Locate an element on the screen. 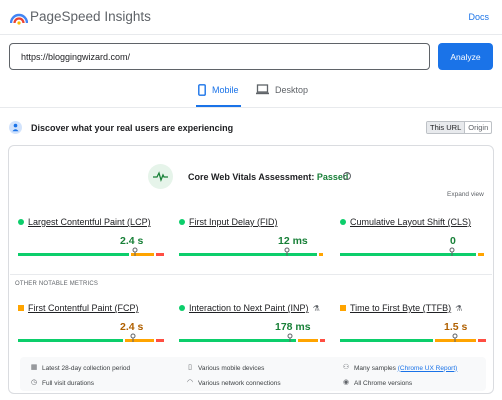 This screenshot has width=502, height=400. tab-desktop: Desktop is located at coordinates (282, 95).